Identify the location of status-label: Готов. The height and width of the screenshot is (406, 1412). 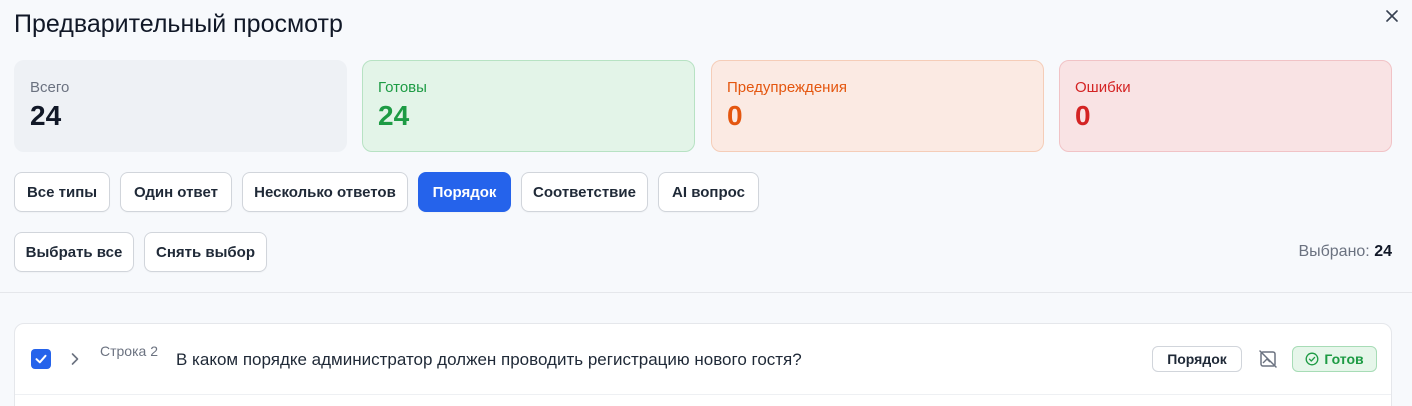
(1344, 359).